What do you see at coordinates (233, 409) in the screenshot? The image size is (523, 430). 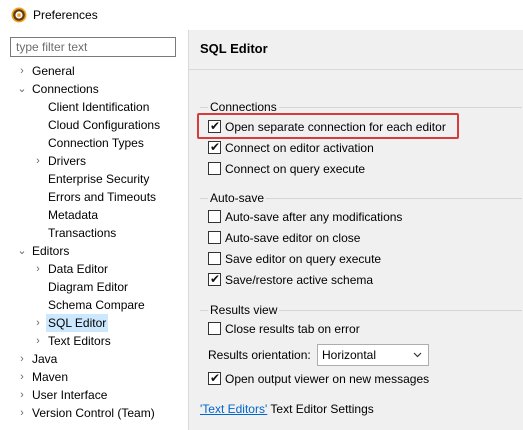 I see `text-editors-link: 'Text Editors'` at bounding box center [233, 409].